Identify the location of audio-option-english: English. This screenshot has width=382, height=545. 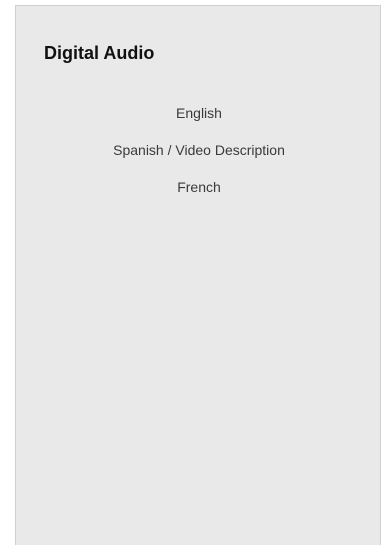
(199, 120).